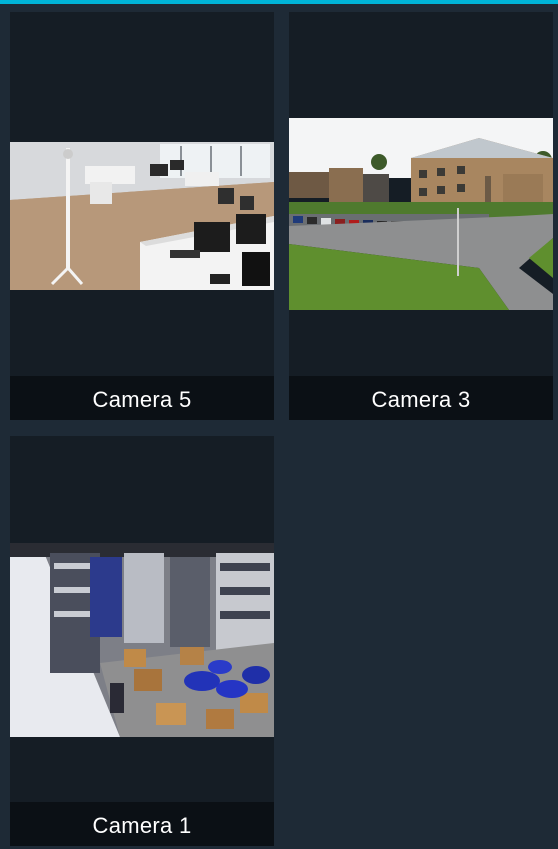  Describe the element at coordinates (142, 824) in the screenshot. I see `camera-label: Camera 1` at that location.